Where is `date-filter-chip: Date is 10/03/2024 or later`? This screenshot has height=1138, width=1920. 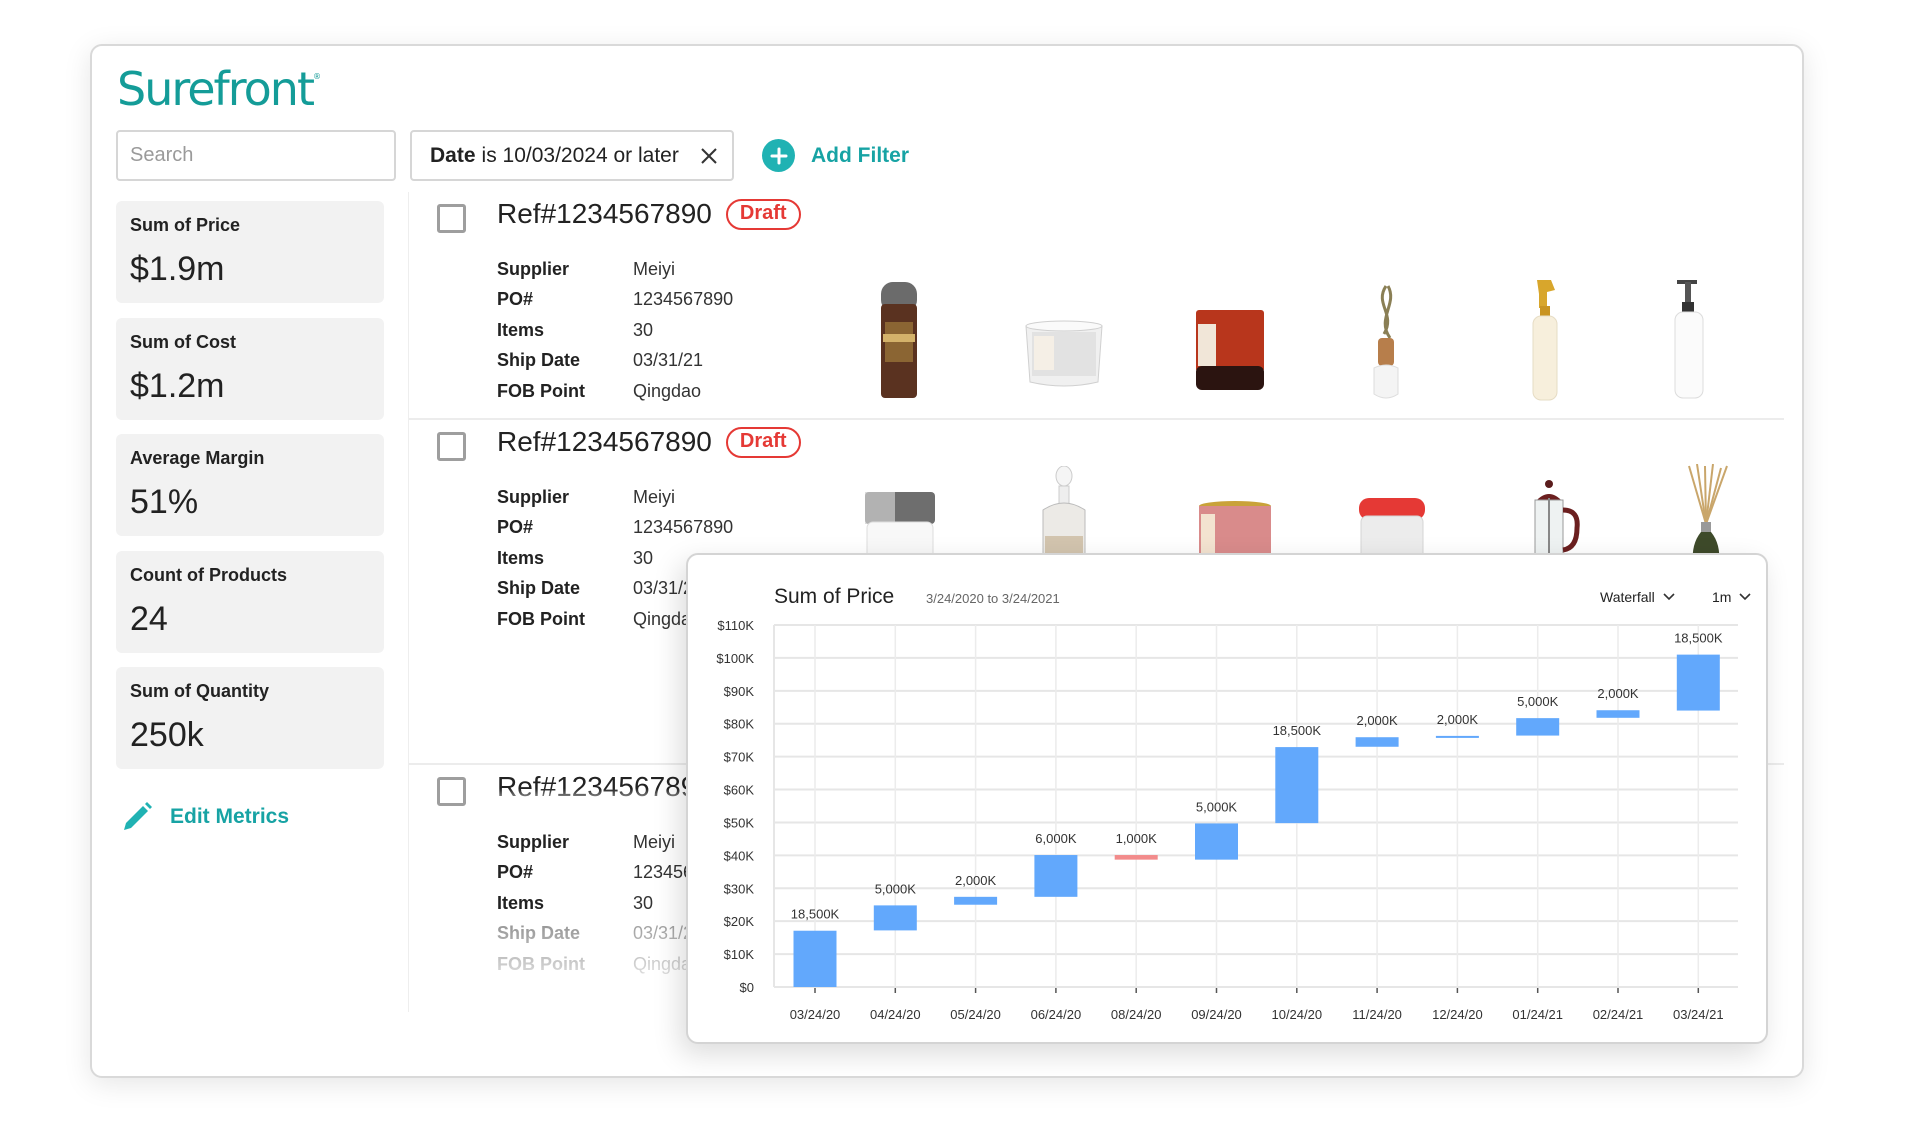
date-filter-chip: Date is 10/03/2024 or later is located at coordinates (572, 155).